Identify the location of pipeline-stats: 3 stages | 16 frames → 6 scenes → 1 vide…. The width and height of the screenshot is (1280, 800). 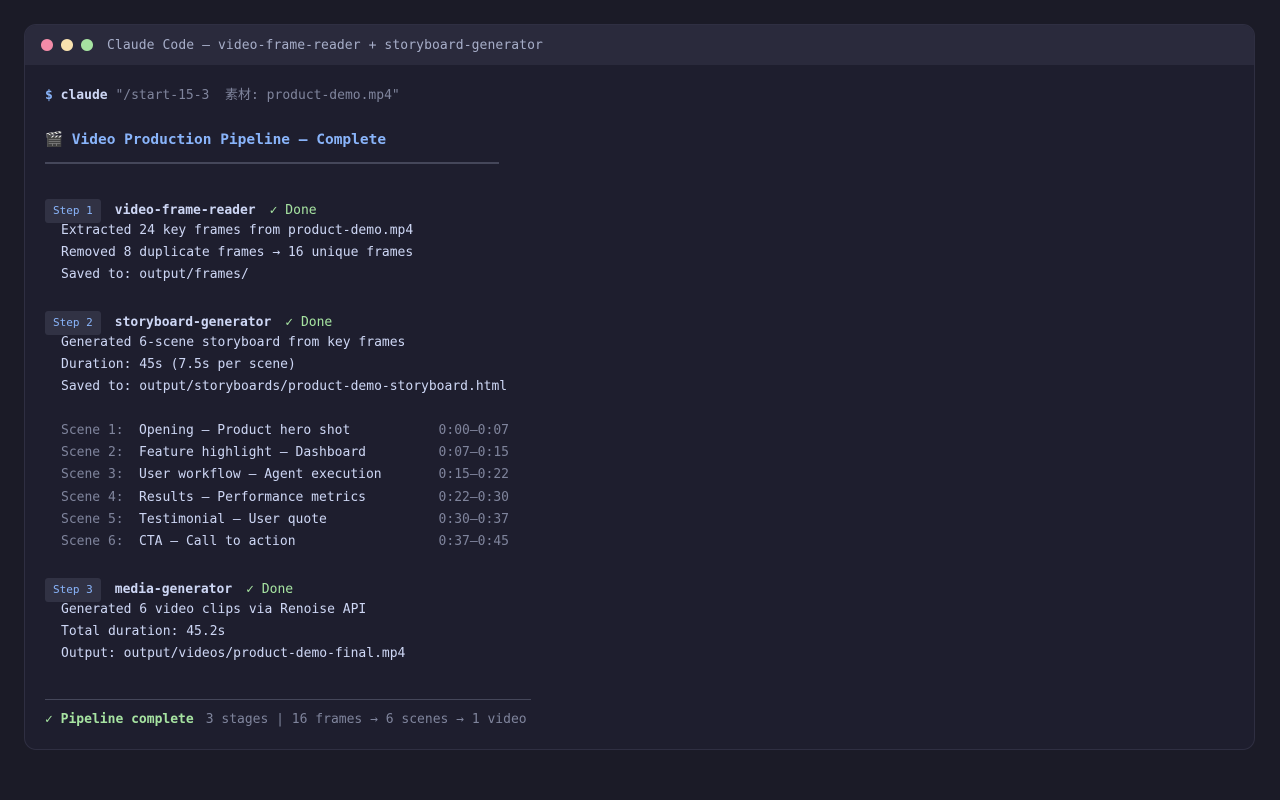
(366, 719).